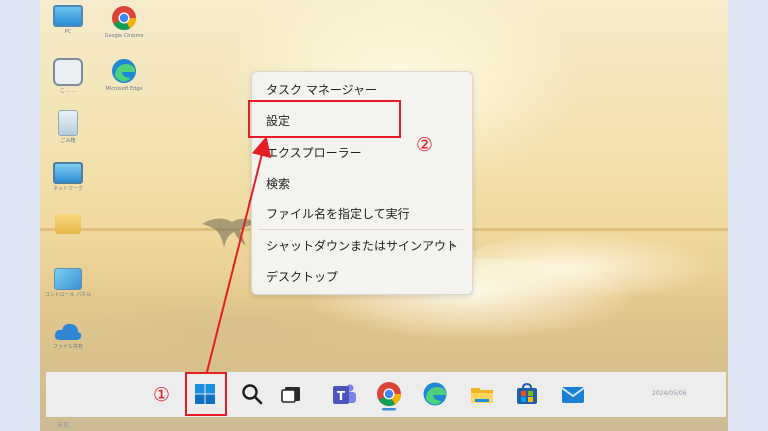  What do you see at coordinates (425, 145) in the screenshot?
I see `step-2-label: ②` at bounding box center [425, 145].